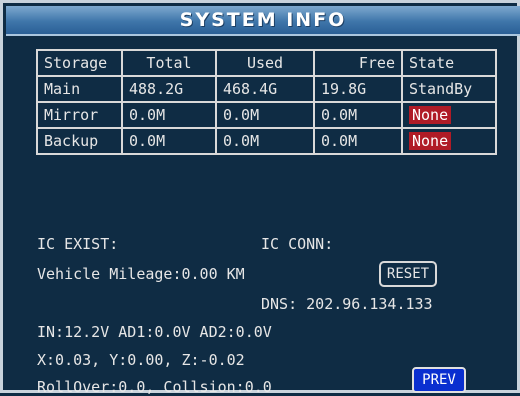 Image resolution: width=520 pixels, height=396 pixels. Describe the element at coordinates (297, 244) in the screenshot. I see `ic-conn-label: IC CONN:` at that location.